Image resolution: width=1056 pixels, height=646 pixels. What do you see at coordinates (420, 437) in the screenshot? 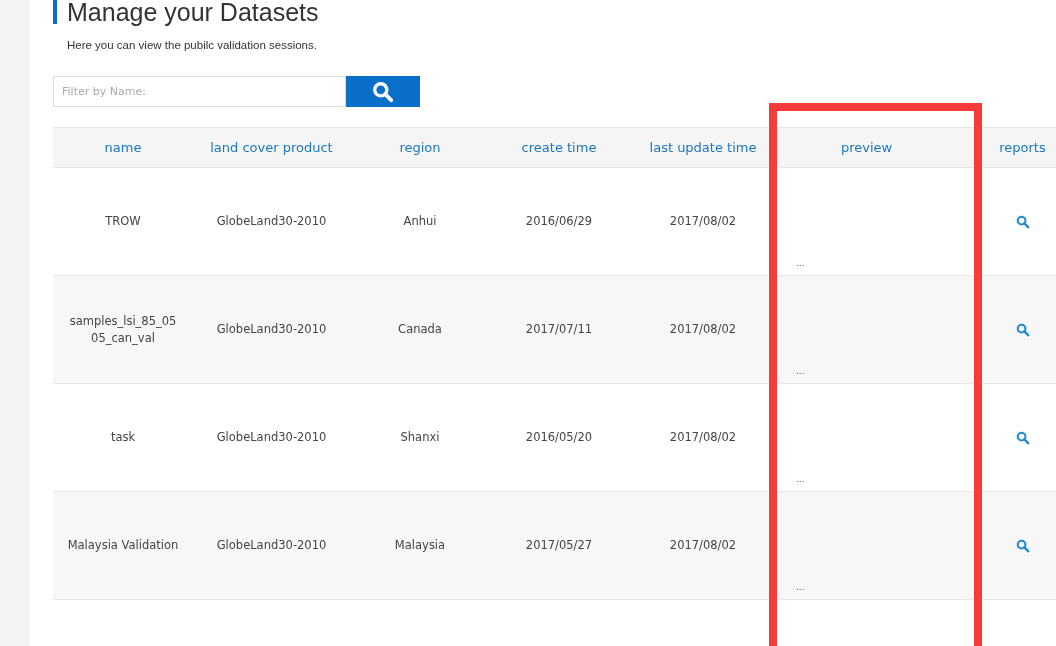
I see `table-cell: Shanxi` at bounding box center [420, 437].